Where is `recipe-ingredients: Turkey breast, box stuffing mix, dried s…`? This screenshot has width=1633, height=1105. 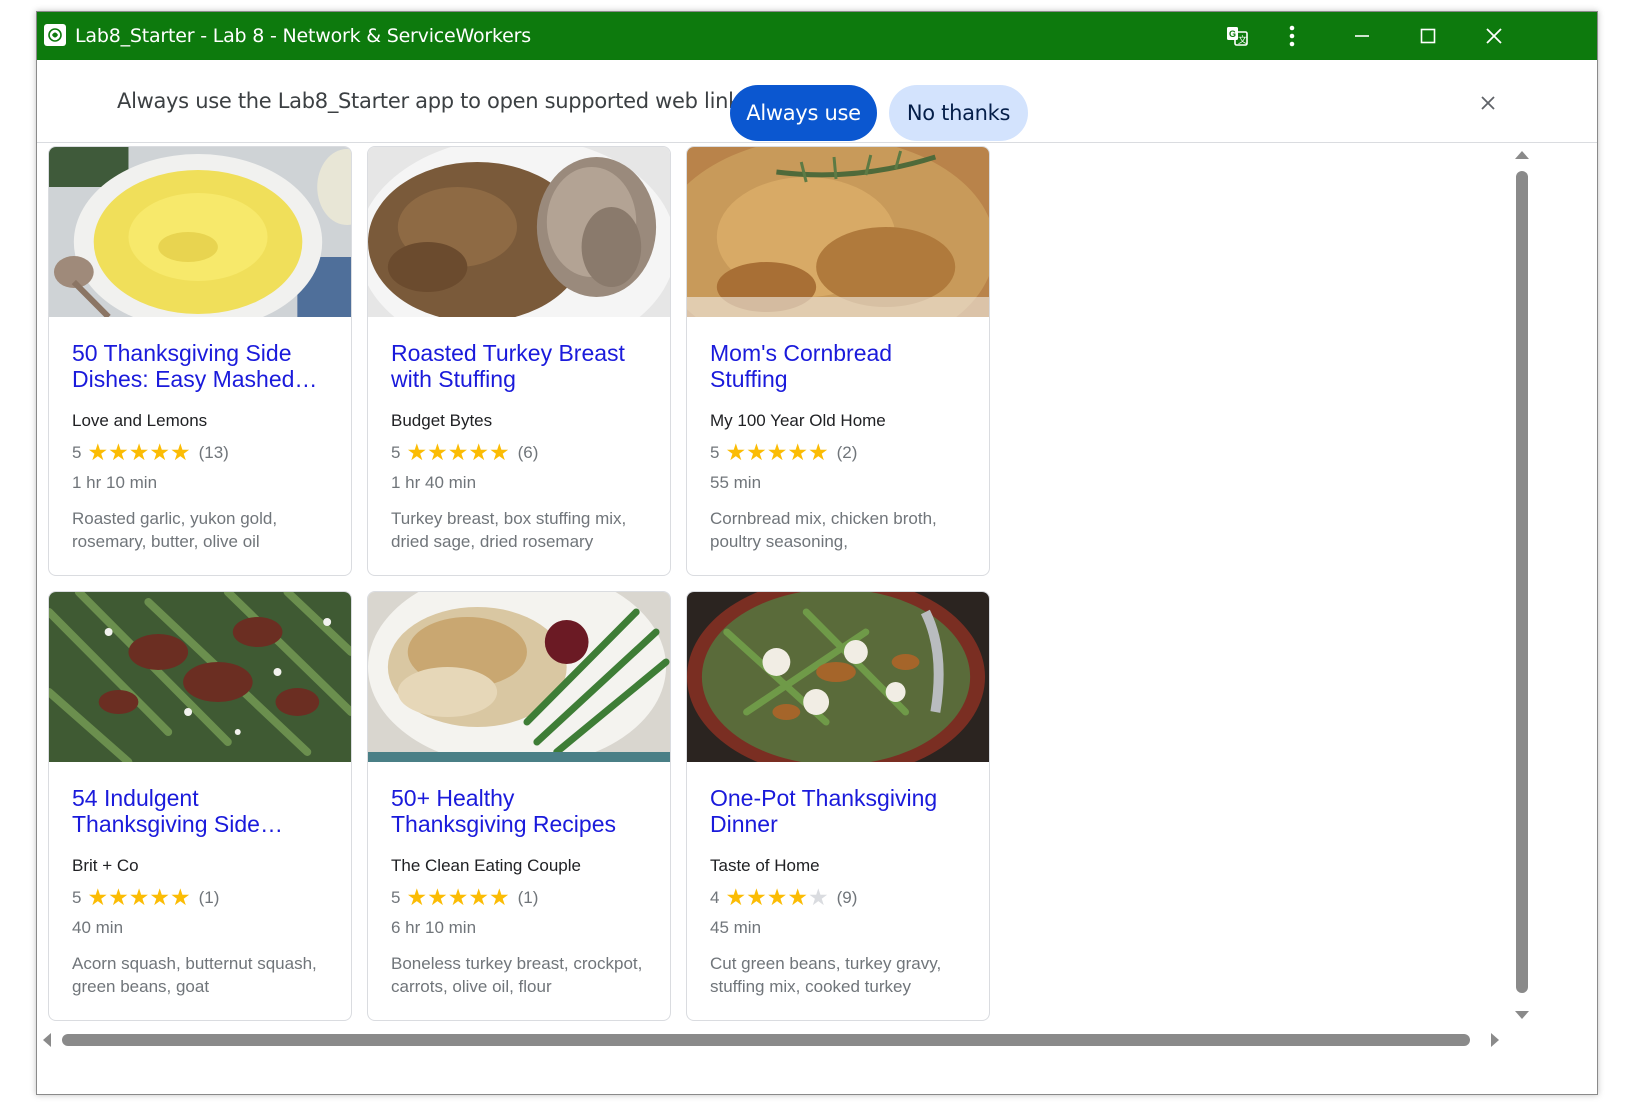
recipe-ingredients: Turkey breast, box stuffing mix, dried s… is located at coordinates (509, 530).